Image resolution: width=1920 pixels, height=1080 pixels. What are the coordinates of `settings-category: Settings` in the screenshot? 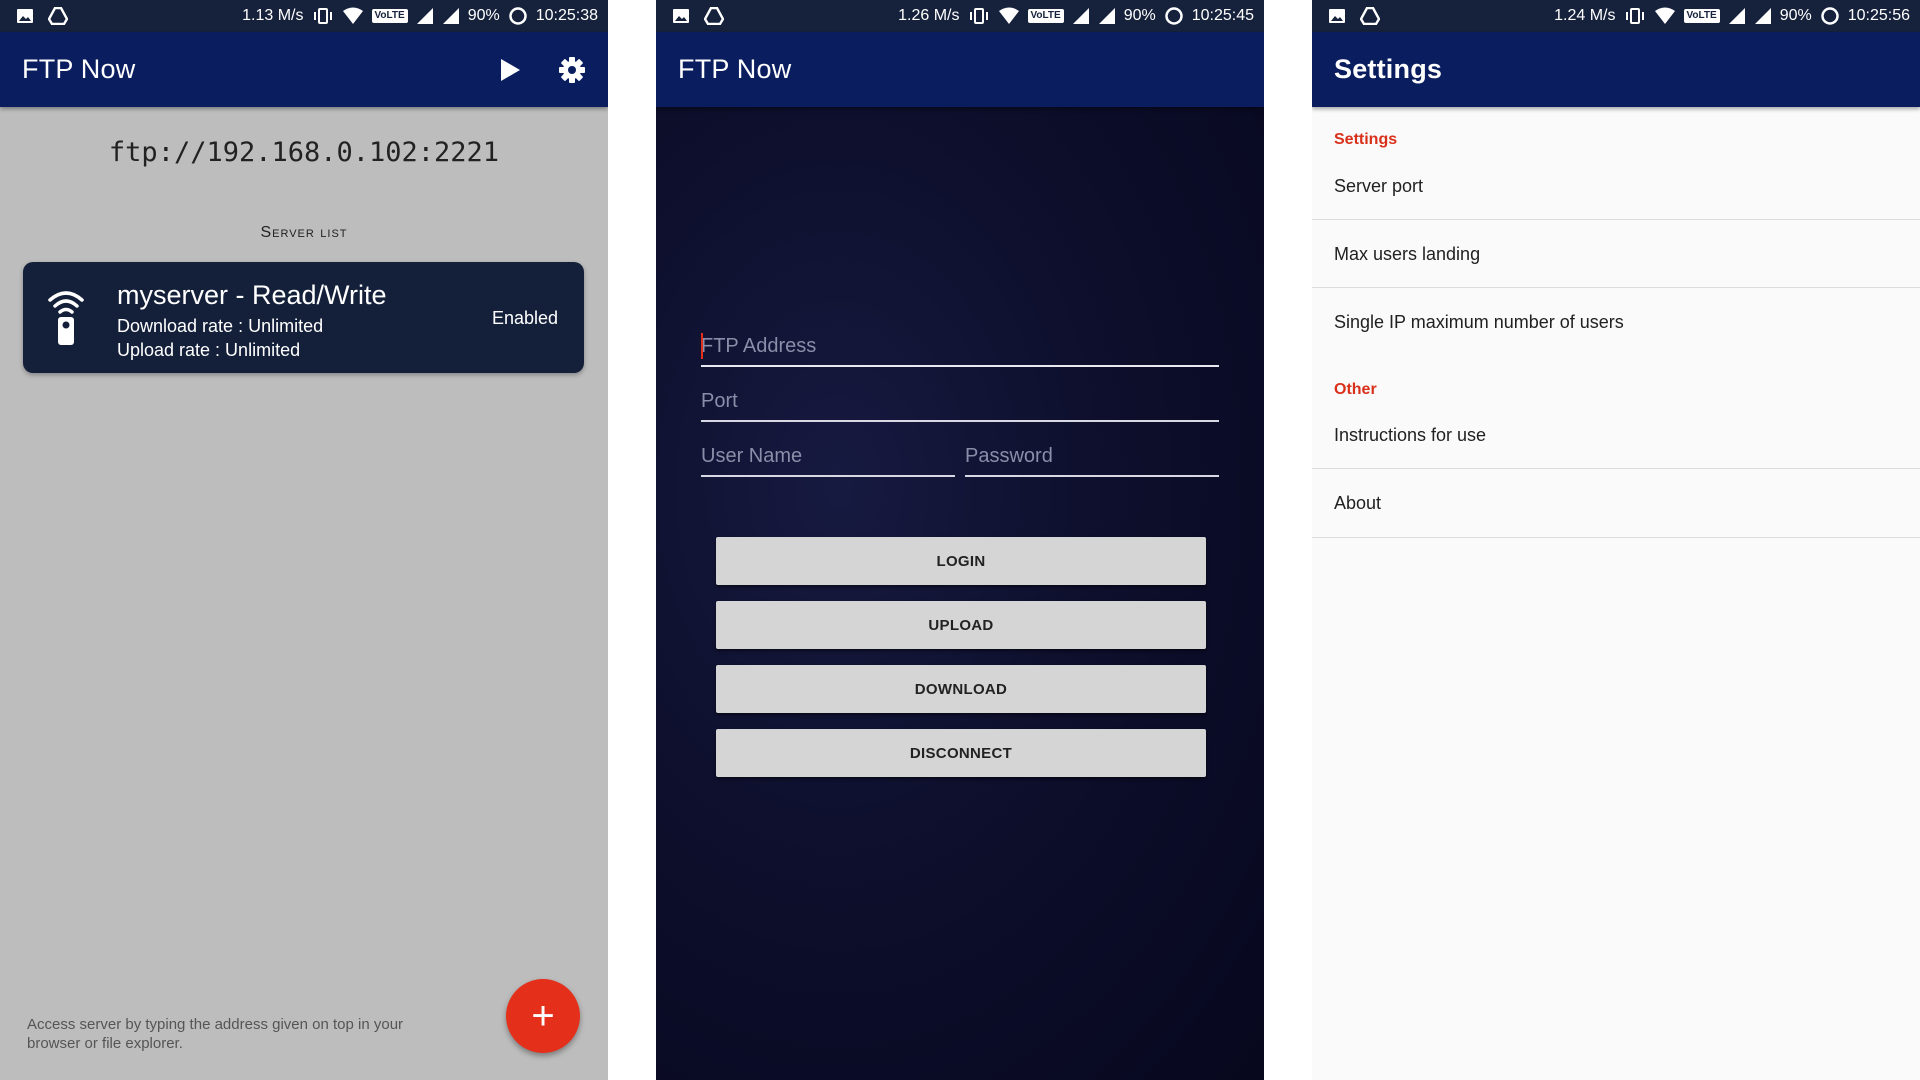 It's located at (1366, 139).